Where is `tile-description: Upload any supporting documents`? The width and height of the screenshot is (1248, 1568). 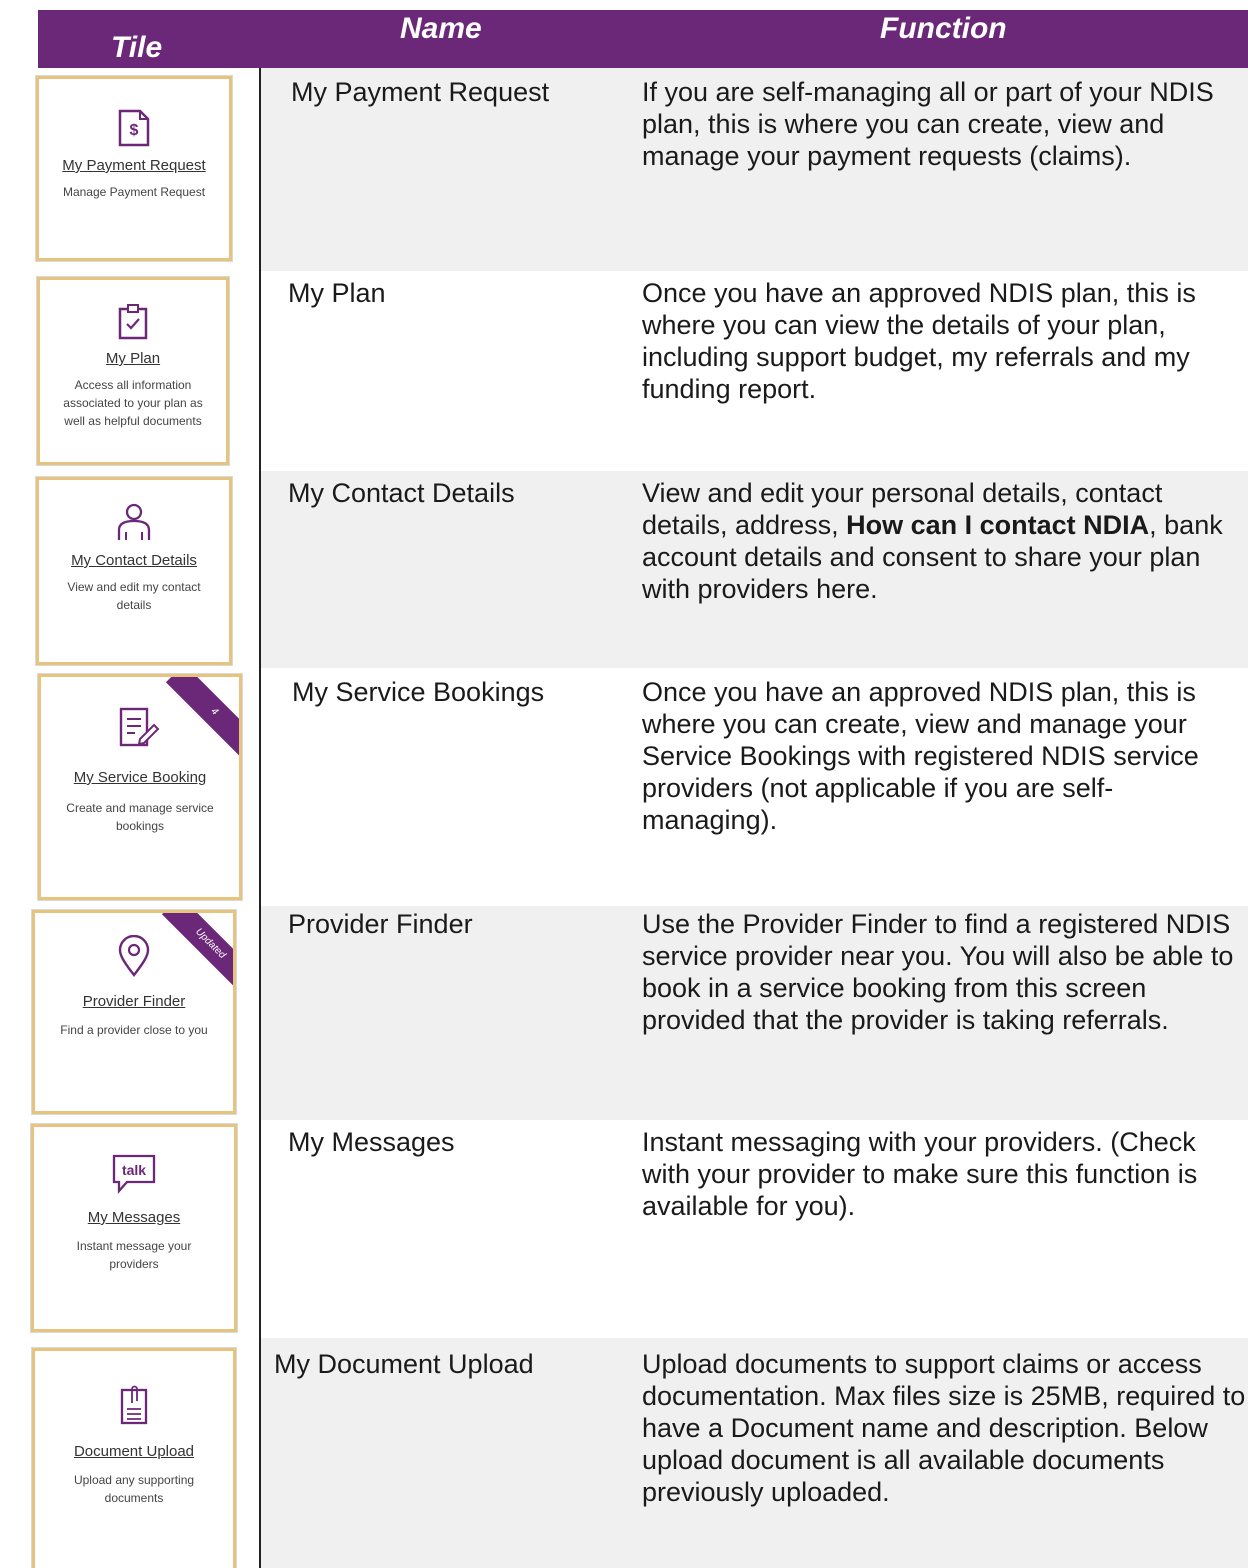 tile-description: Upload any supporting documents is located at coordinates (134, 1489).